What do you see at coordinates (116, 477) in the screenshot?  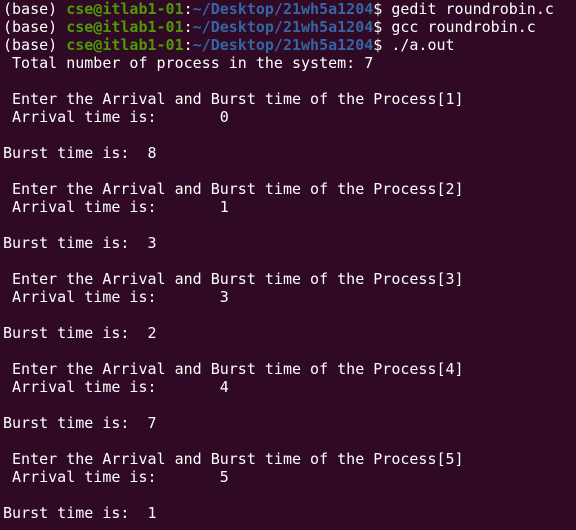 I see `output-line: Arrival time is: 5` at bounding box center [116, 477].